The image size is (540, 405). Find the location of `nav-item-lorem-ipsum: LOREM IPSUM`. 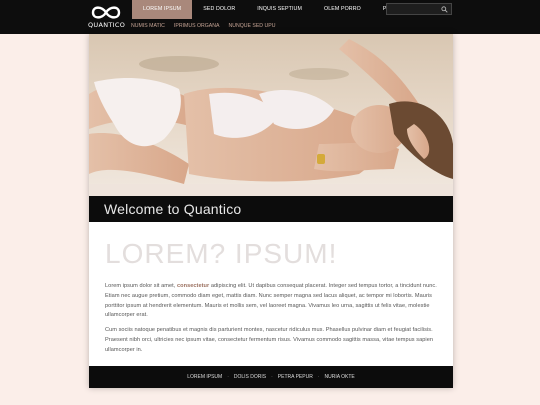

nav-item-lorem-ipsum: LOREM IPSUM is located at coordinates (162, 9).